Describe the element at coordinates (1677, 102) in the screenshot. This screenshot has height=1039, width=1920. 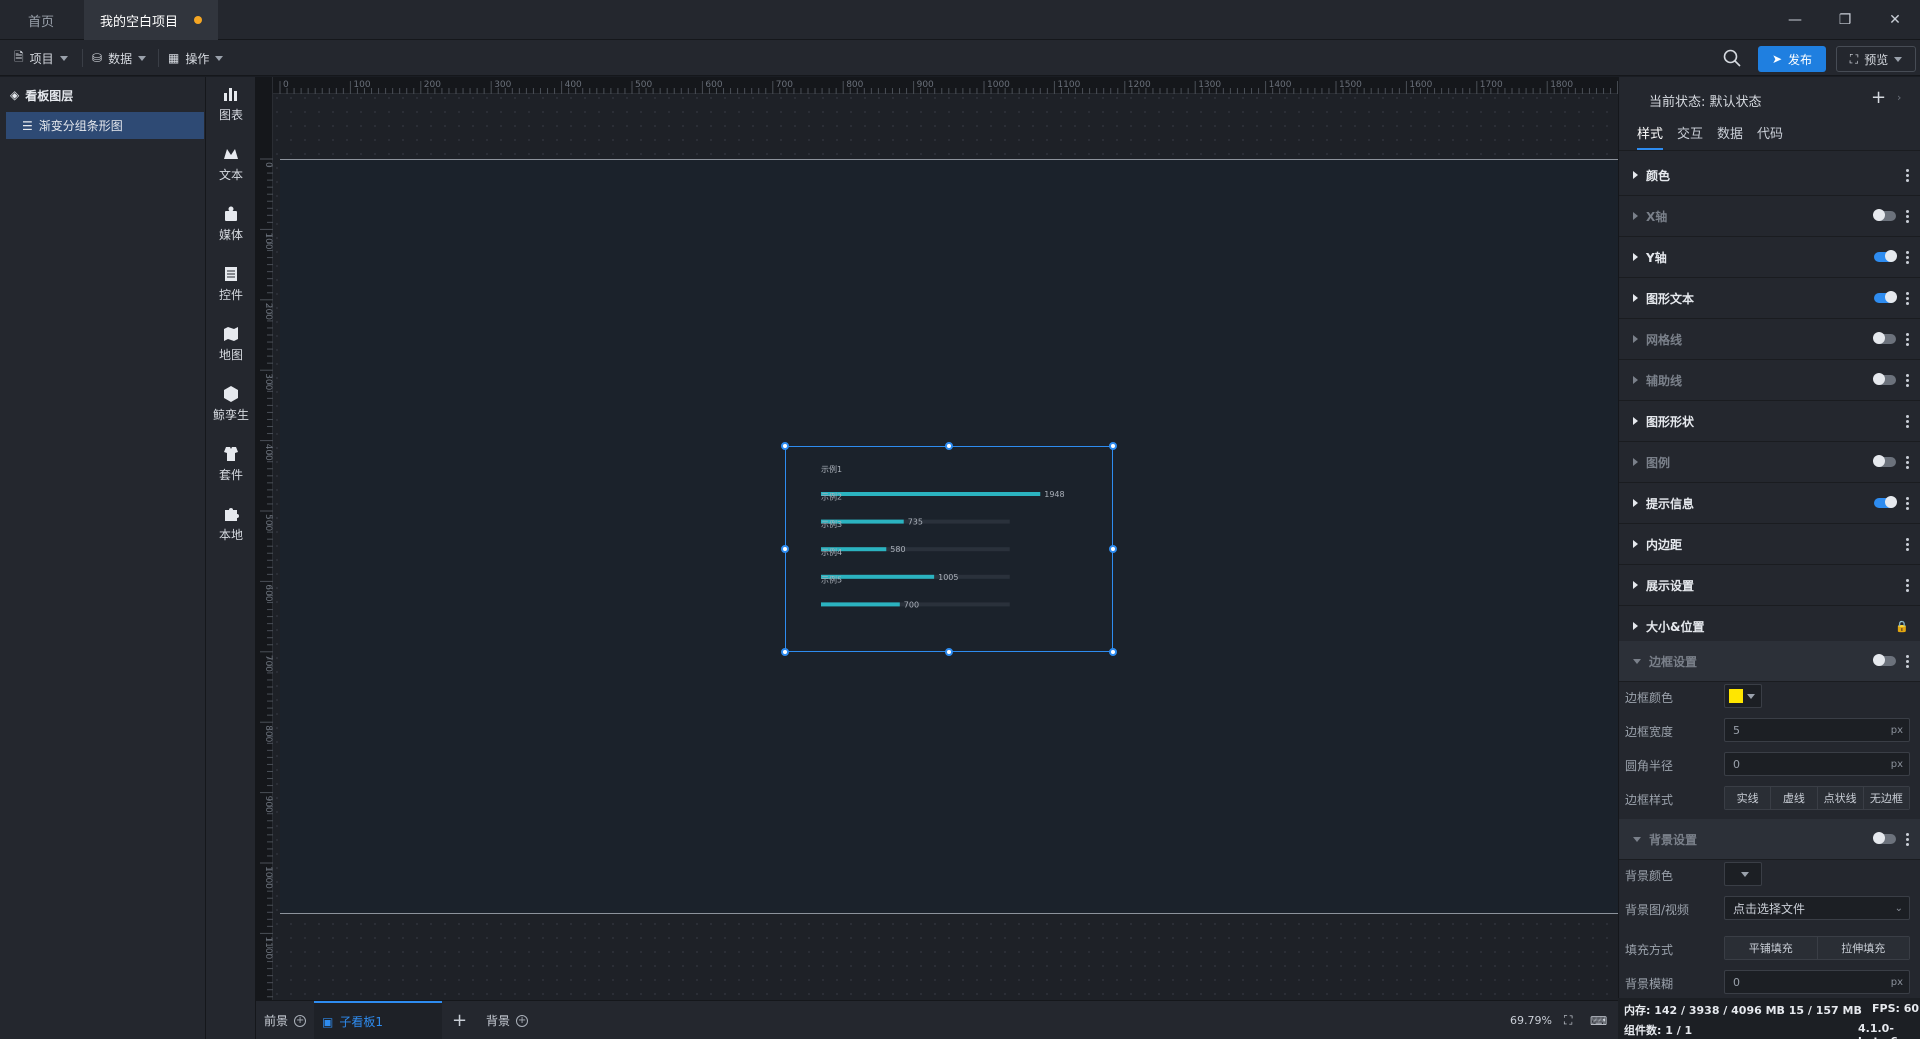
I see `state-label: 当前状态:` at that location.